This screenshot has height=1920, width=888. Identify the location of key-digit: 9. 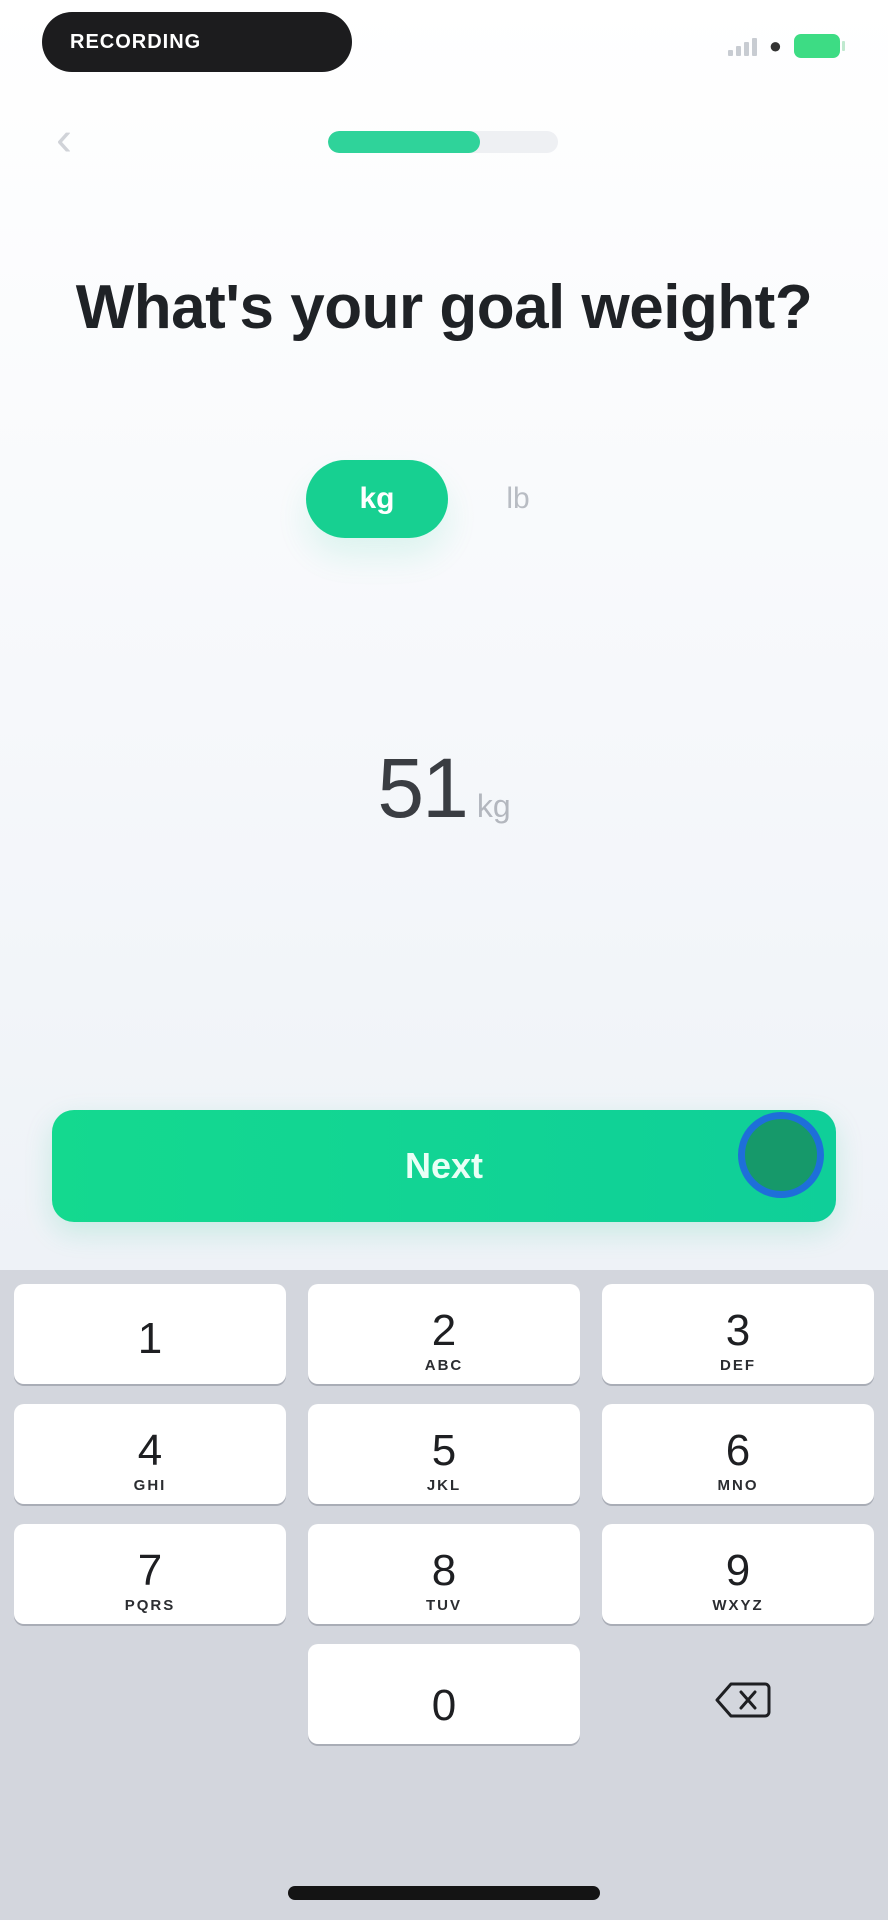
(738, 1570).